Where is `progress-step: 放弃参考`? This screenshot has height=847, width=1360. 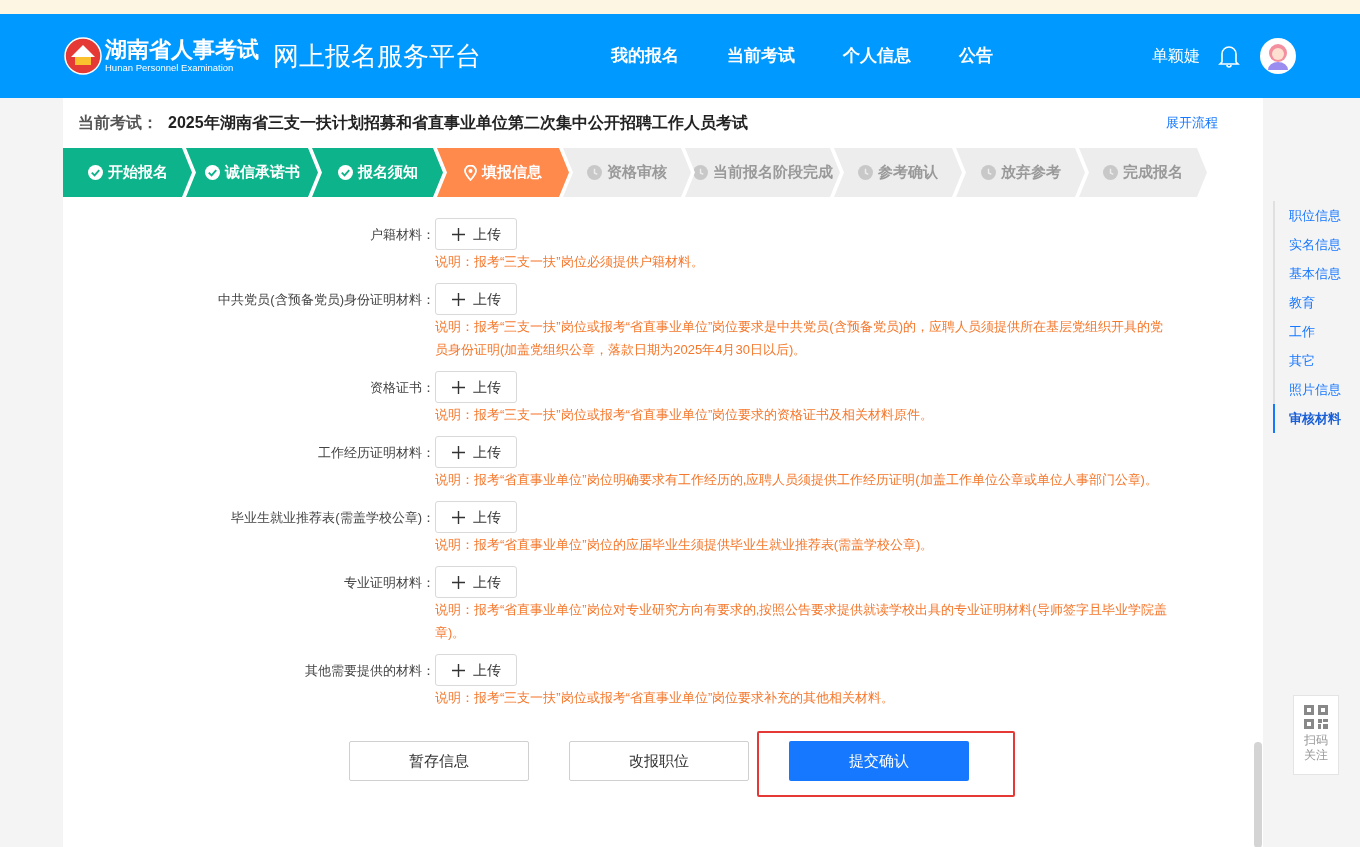 progress-step: 放弃参考 is located at coordinates (1020, 172).